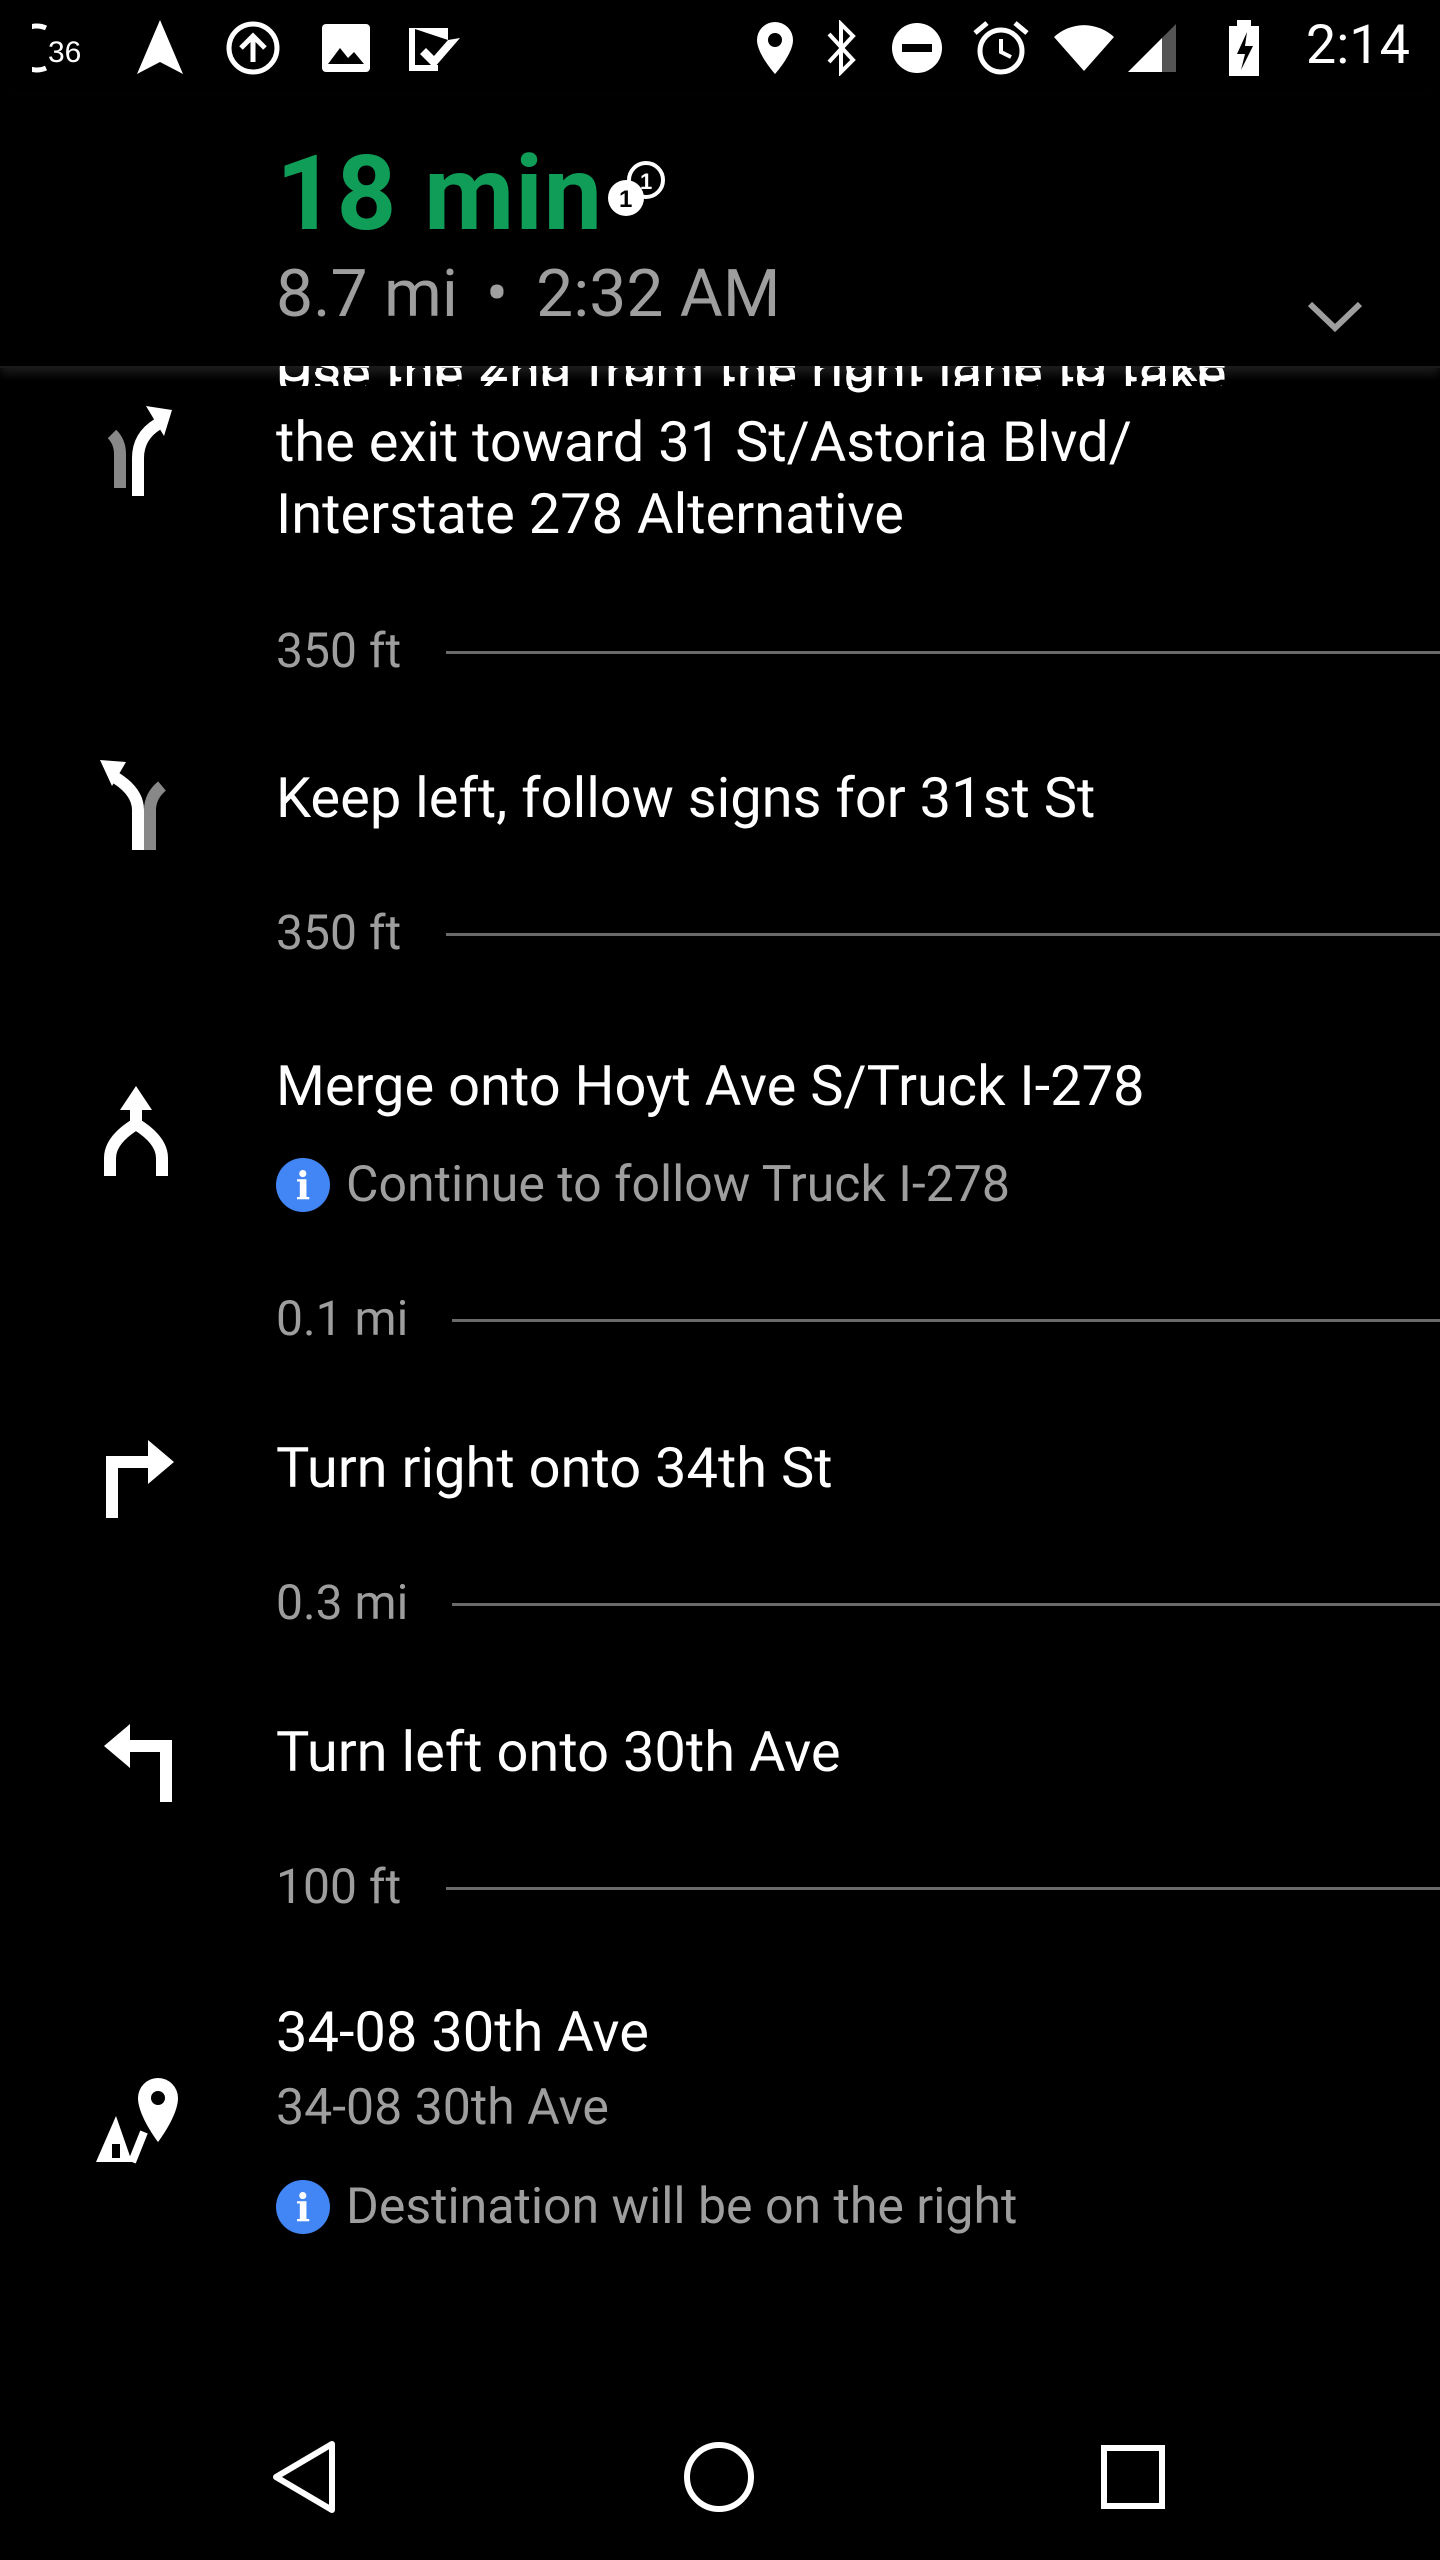 This screenshot has height=2560, width=1440. Describe the element at coordinates (1152, 48) in the screenshot. I see `cell-signal-icon` at that location.